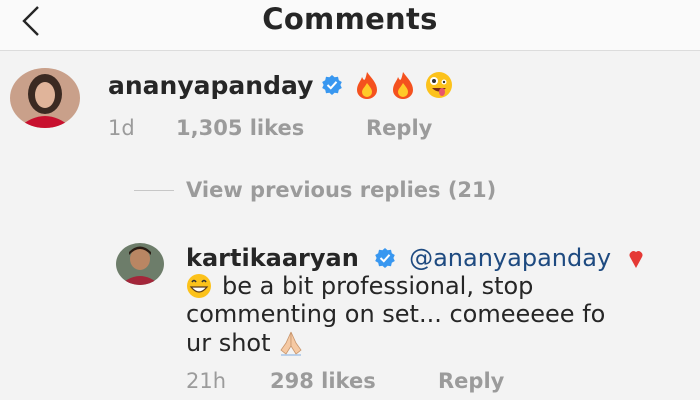  Describe the element at coordinates (510, 258) in the screenshot. I see `mention-link: @ananyapanday` at that location.